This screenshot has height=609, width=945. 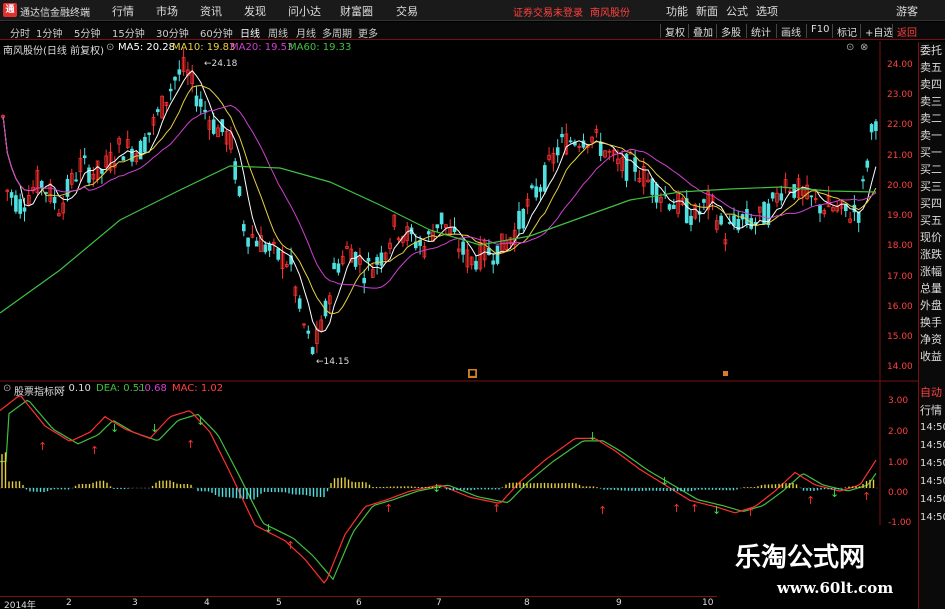 I want to click on side-buy3: 买三, so click(x=931, y=186).